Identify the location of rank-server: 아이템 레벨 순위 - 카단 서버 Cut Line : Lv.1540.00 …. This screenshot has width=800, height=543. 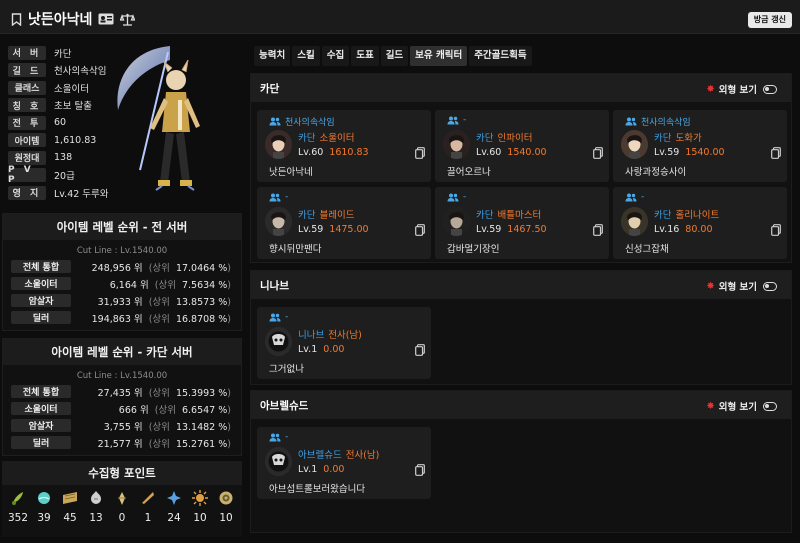
(122, 397).